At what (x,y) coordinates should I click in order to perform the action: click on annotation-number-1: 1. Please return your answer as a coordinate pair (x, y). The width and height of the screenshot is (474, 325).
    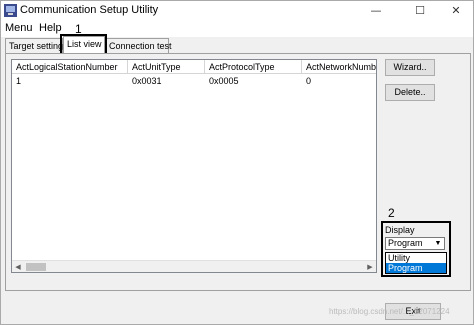
    Looking at the image, I should click on (78, 29).